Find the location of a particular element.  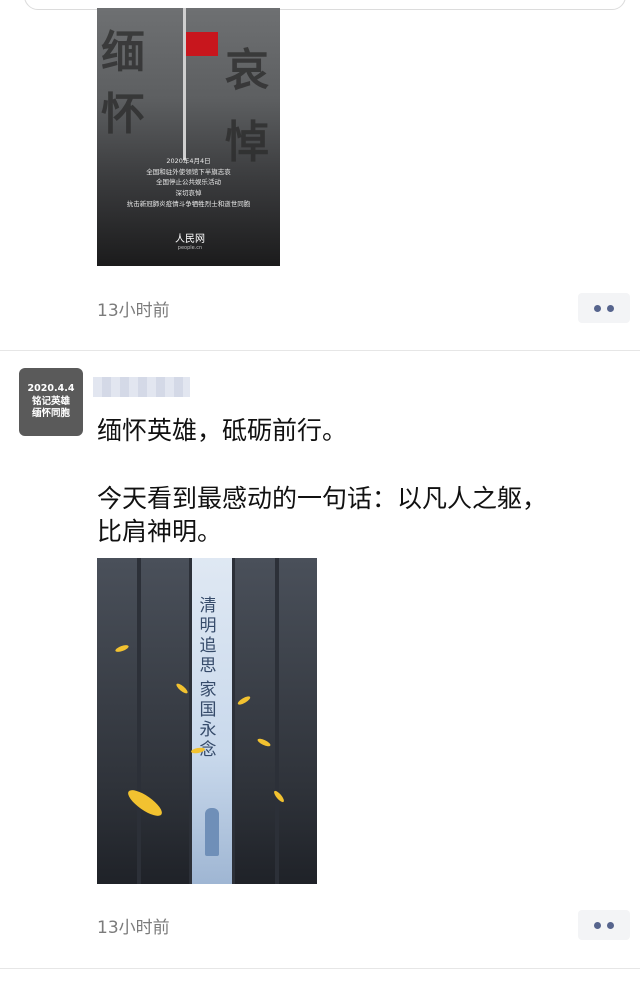

avatar-text: 2020.4.4 is located at coordinates (51, 388).